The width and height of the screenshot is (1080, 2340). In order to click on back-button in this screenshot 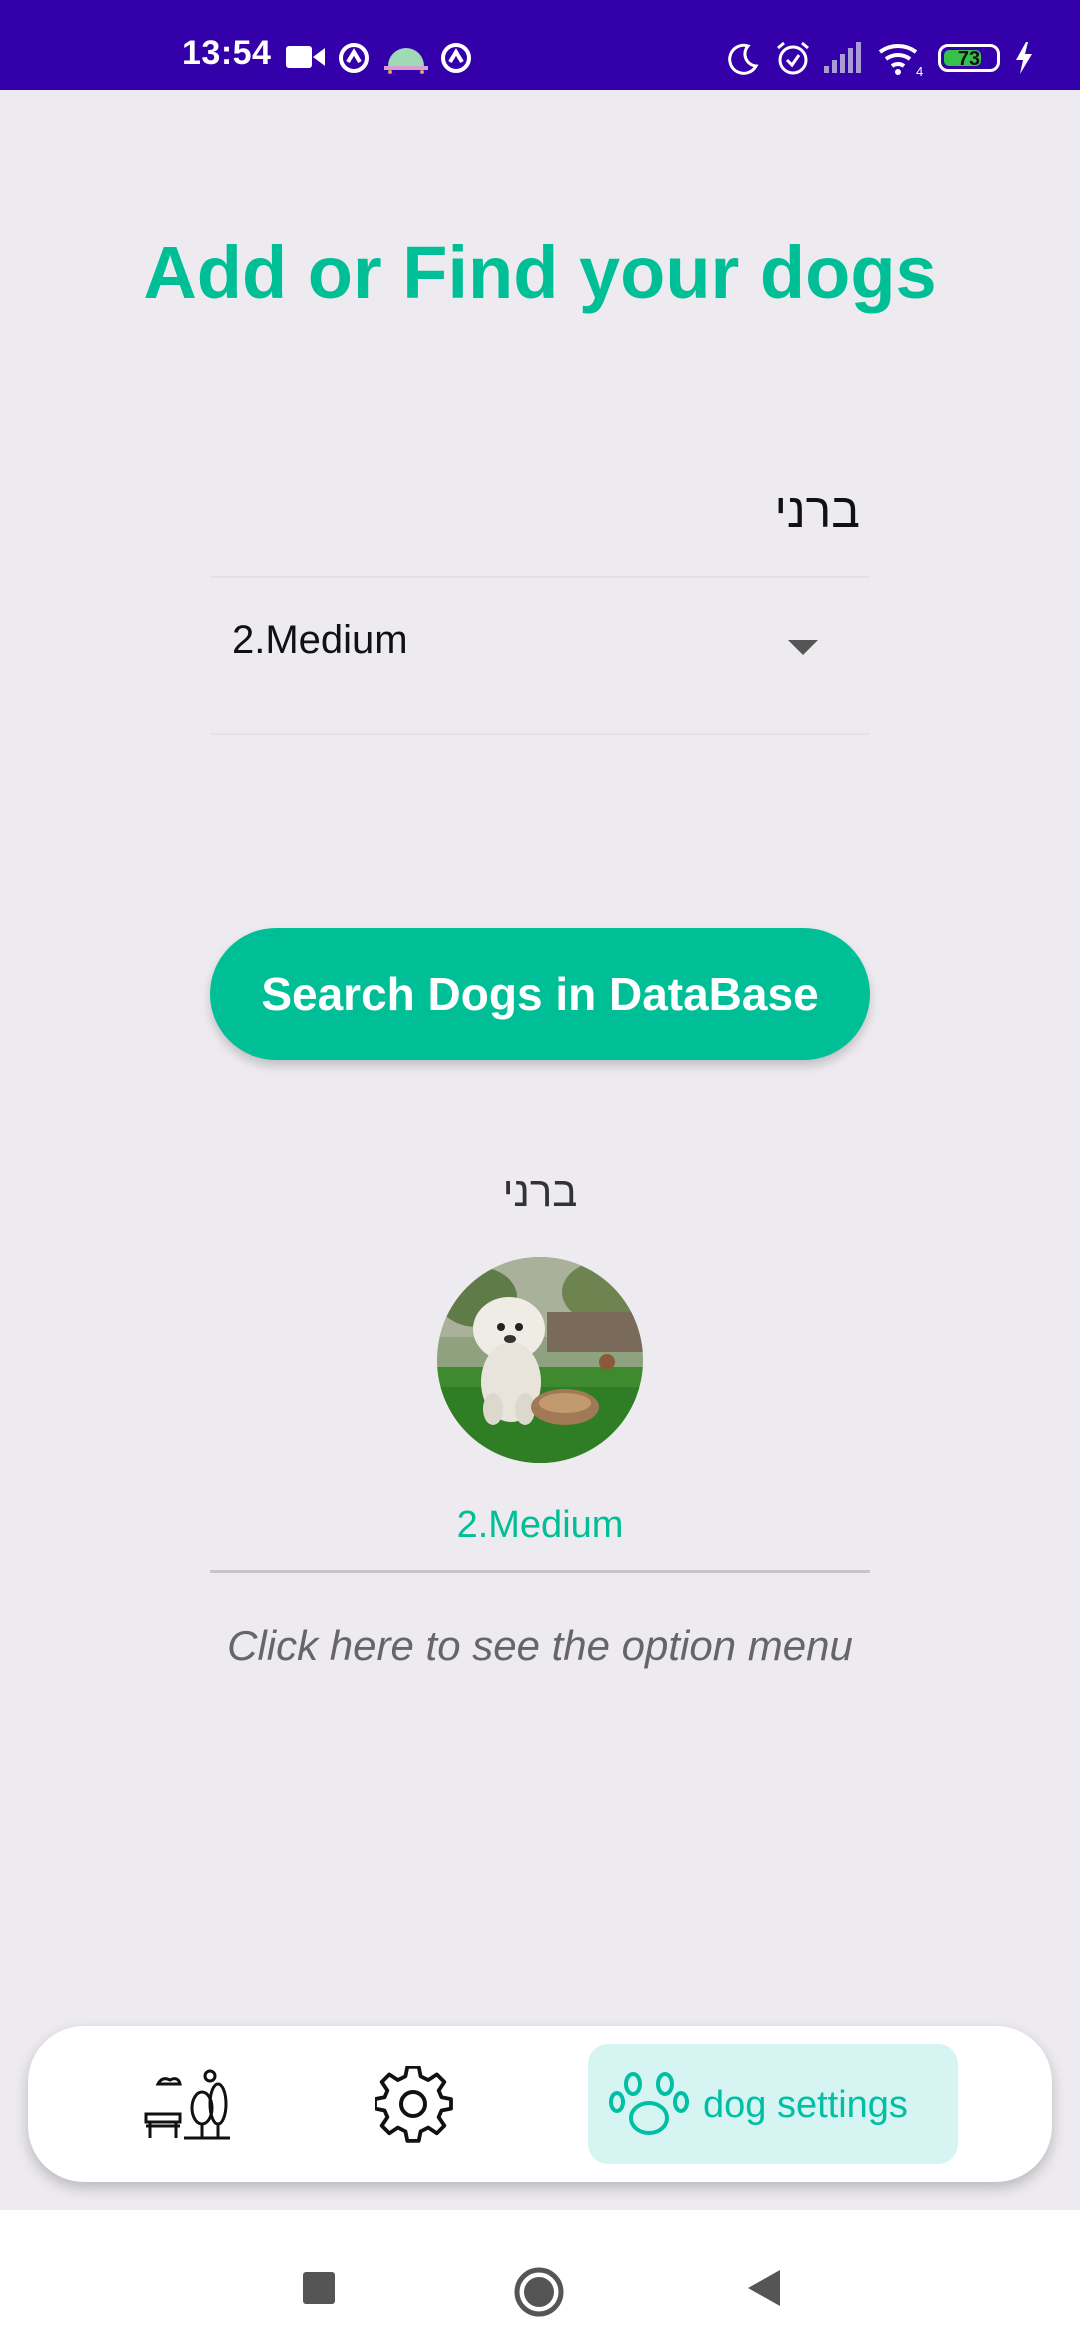, I will do `click(764, 2288)`.